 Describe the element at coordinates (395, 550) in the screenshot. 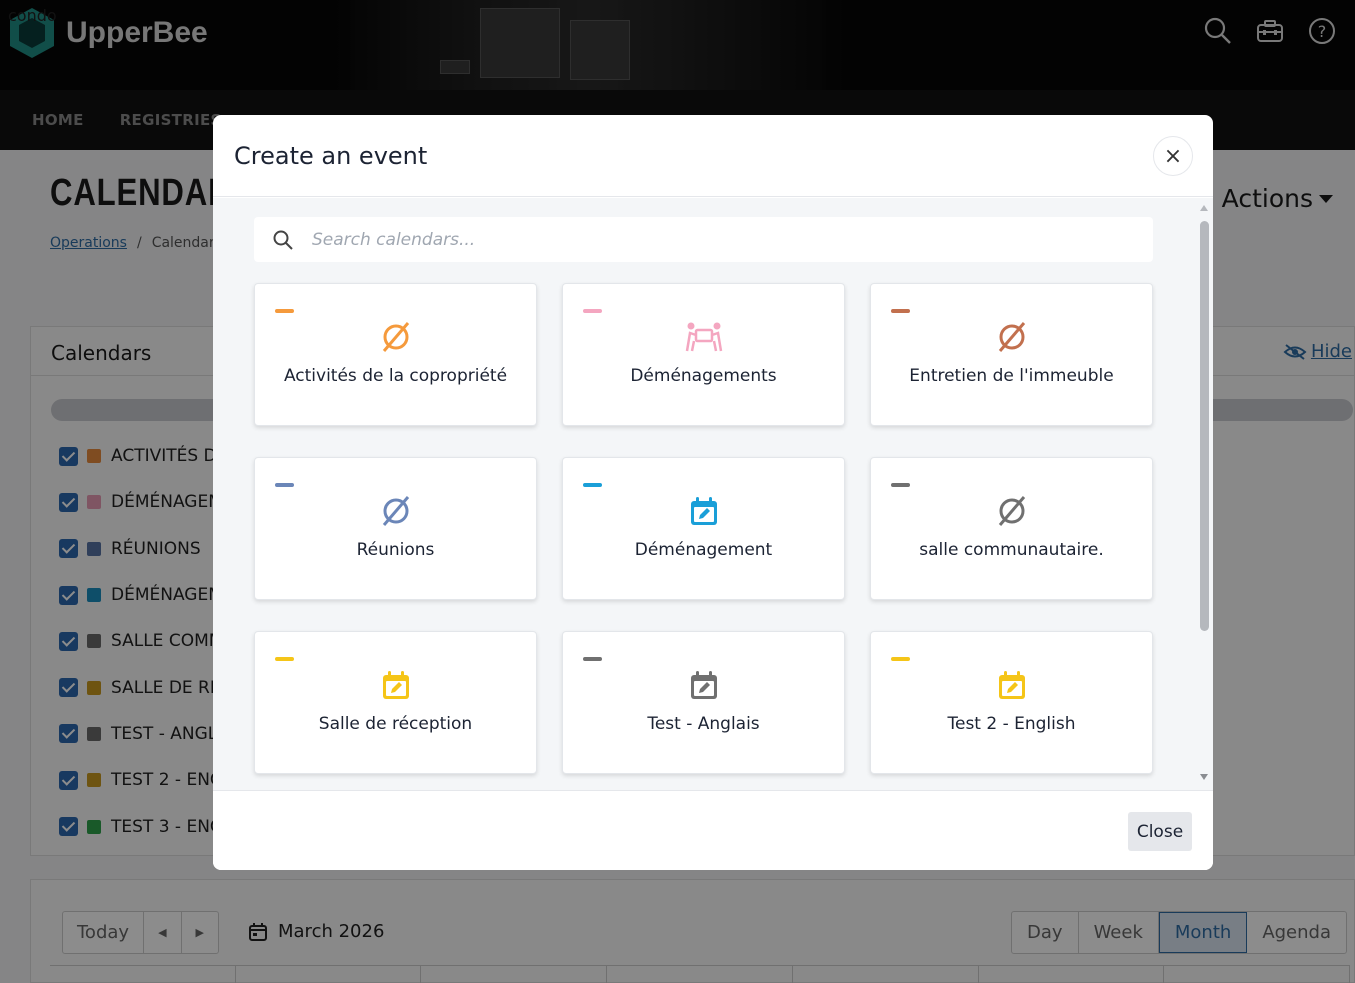

I see `tile-title: Réunions` at that location.